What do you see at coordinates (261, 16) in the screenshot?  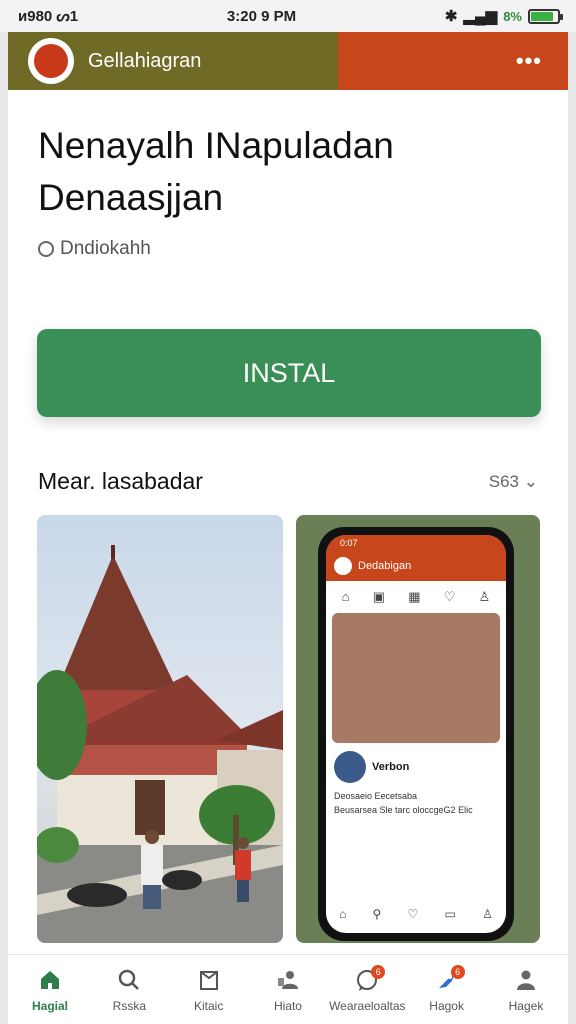 I see `clock: 3:20 9 PM` at bounding box center [261, 16].